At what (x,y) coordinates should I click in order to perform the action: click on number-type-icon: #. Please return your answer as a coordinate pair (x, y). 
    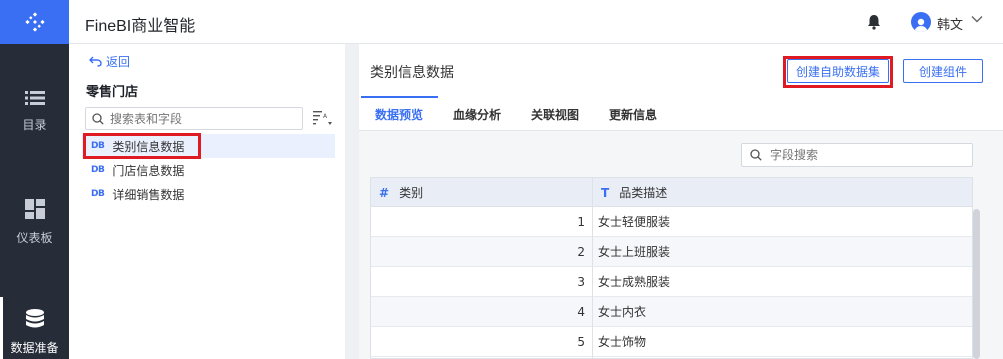
    Looking at the image, I should click on (384, 192).